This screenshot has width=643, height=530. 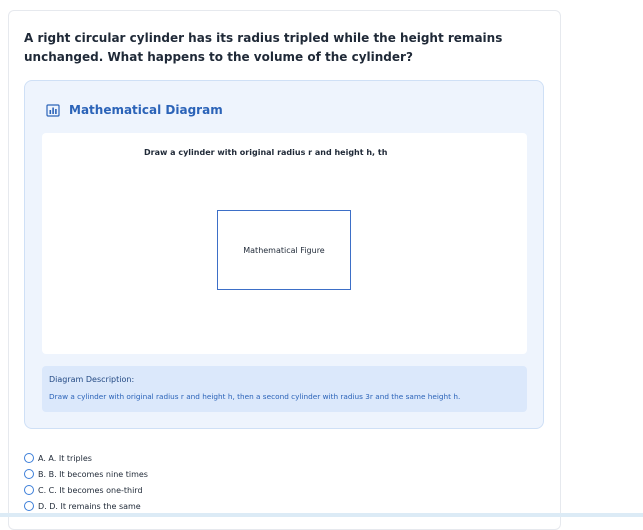 I want to click on option-a: A. A. It triples, so click(x=86, y=458).